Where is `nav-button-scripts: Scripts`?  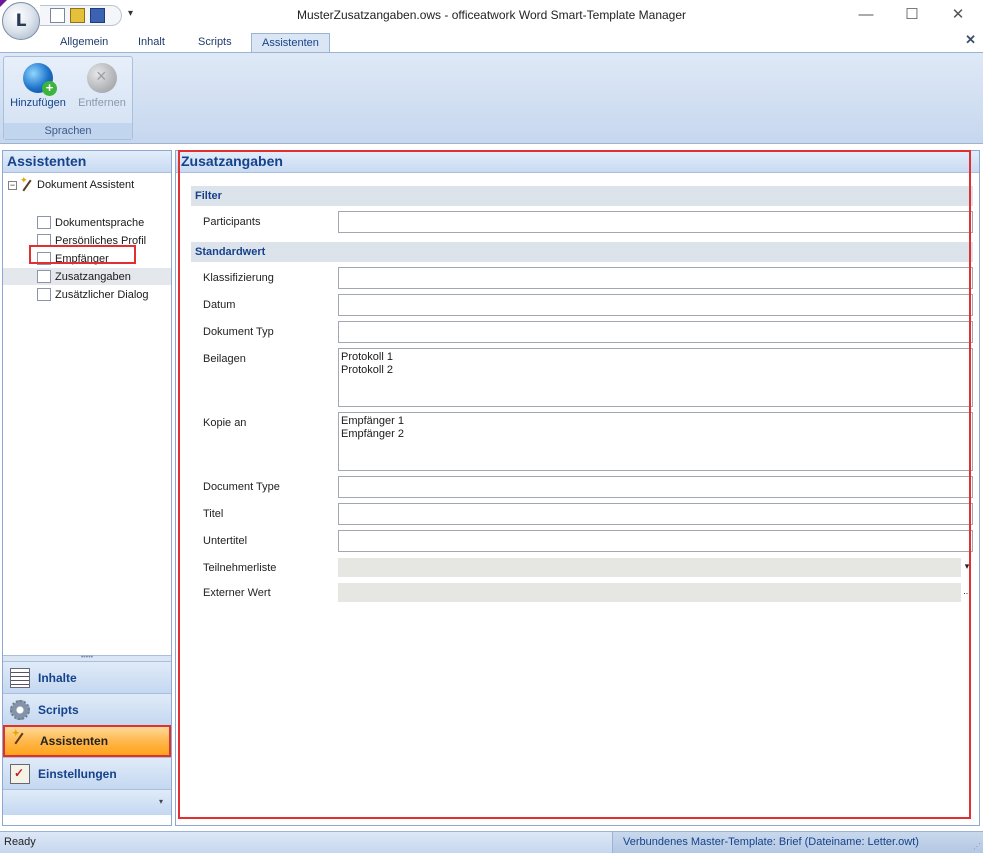 nav-button-scripts: Scripts is located at coordinates (87, 709).